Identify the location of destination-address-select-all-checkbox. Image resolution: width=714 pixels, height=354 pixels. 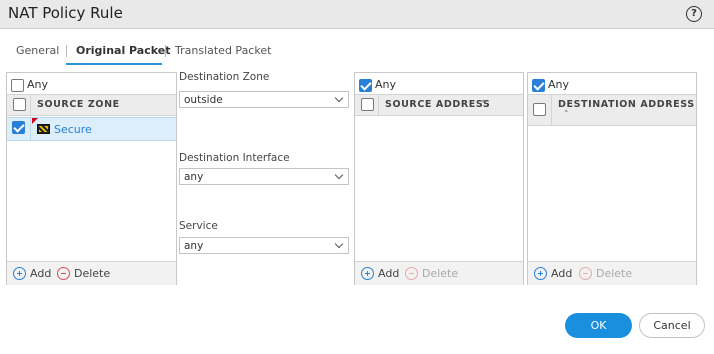
(539, 109).